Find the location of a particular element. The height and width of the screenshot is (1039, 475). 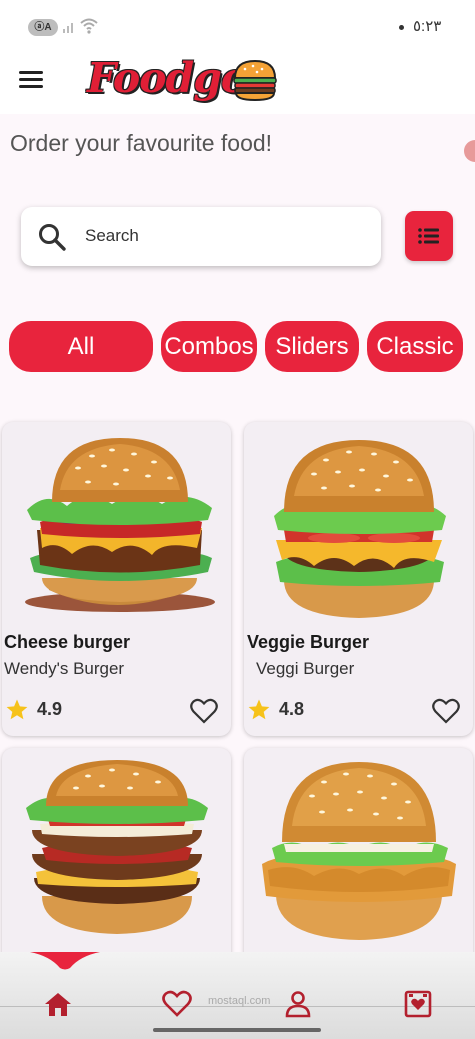

product-card: Cheese burger Wendy's Burger 4.9 is located at coordinates (116, 579).